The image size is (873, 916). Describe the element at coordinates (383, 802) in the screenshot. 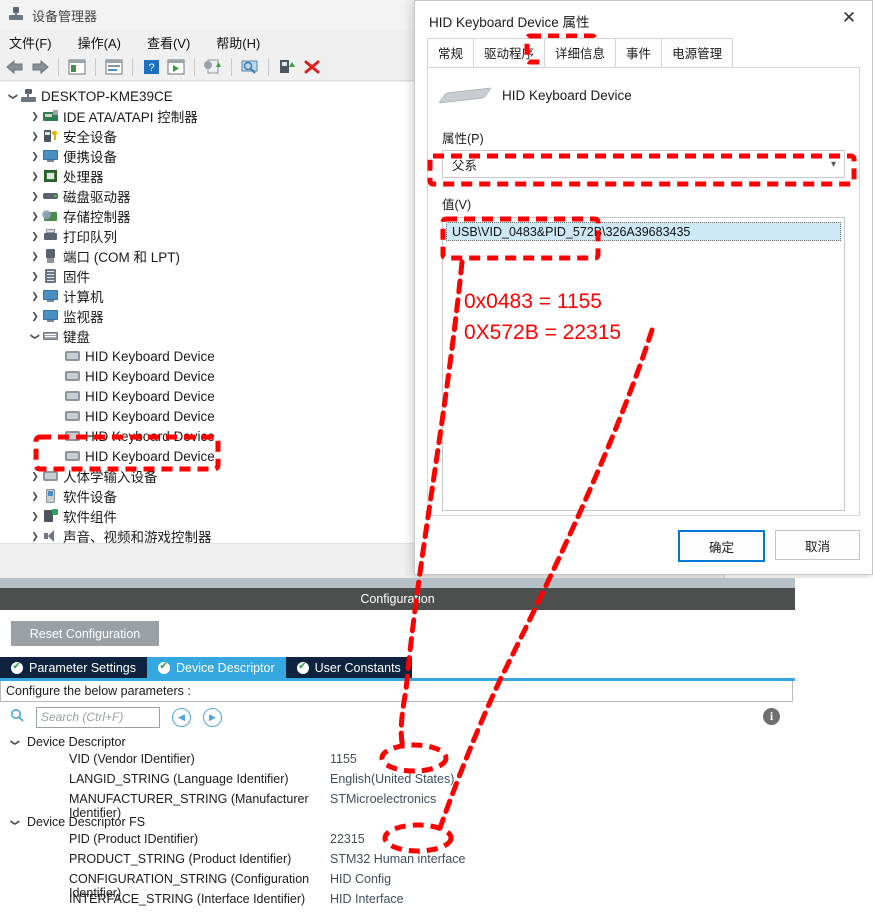

I see `parameter-value: STMicroelectronics` at that location.